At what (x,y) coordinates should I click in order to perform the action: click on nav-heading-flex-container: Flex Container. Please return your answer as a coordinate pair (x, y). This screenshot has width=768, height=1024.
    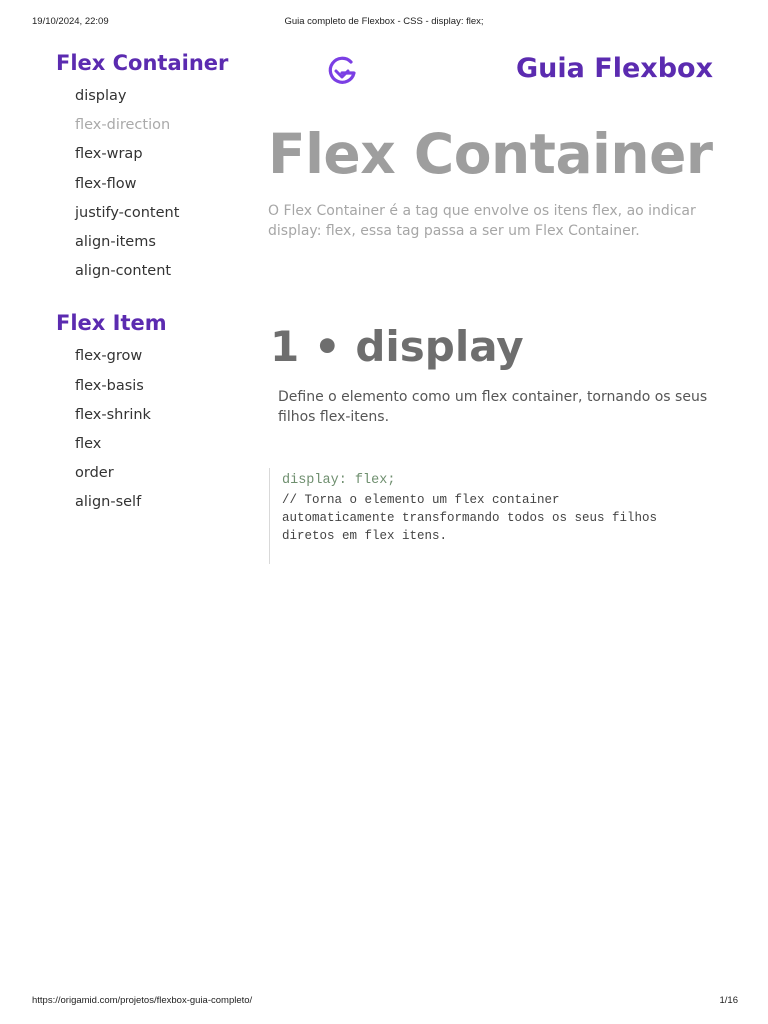
    Looking at the image, I should click on (156, 63).